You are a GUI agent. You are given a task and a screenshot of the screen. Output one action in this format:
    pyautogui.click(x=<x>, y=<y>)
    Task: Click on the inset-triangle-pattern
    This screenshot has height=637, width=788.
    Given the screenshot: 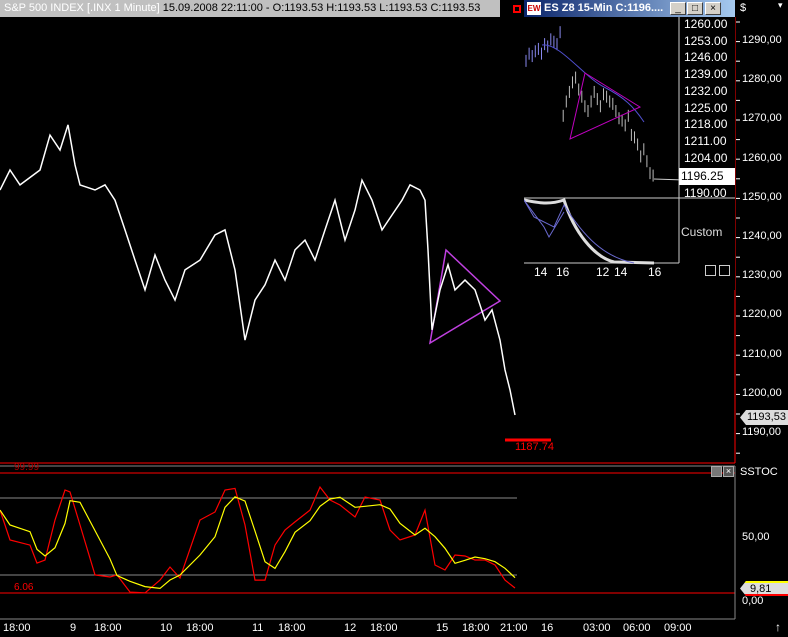 What is the action you would take?
    pyautogui.click(x=605, y=106)
    